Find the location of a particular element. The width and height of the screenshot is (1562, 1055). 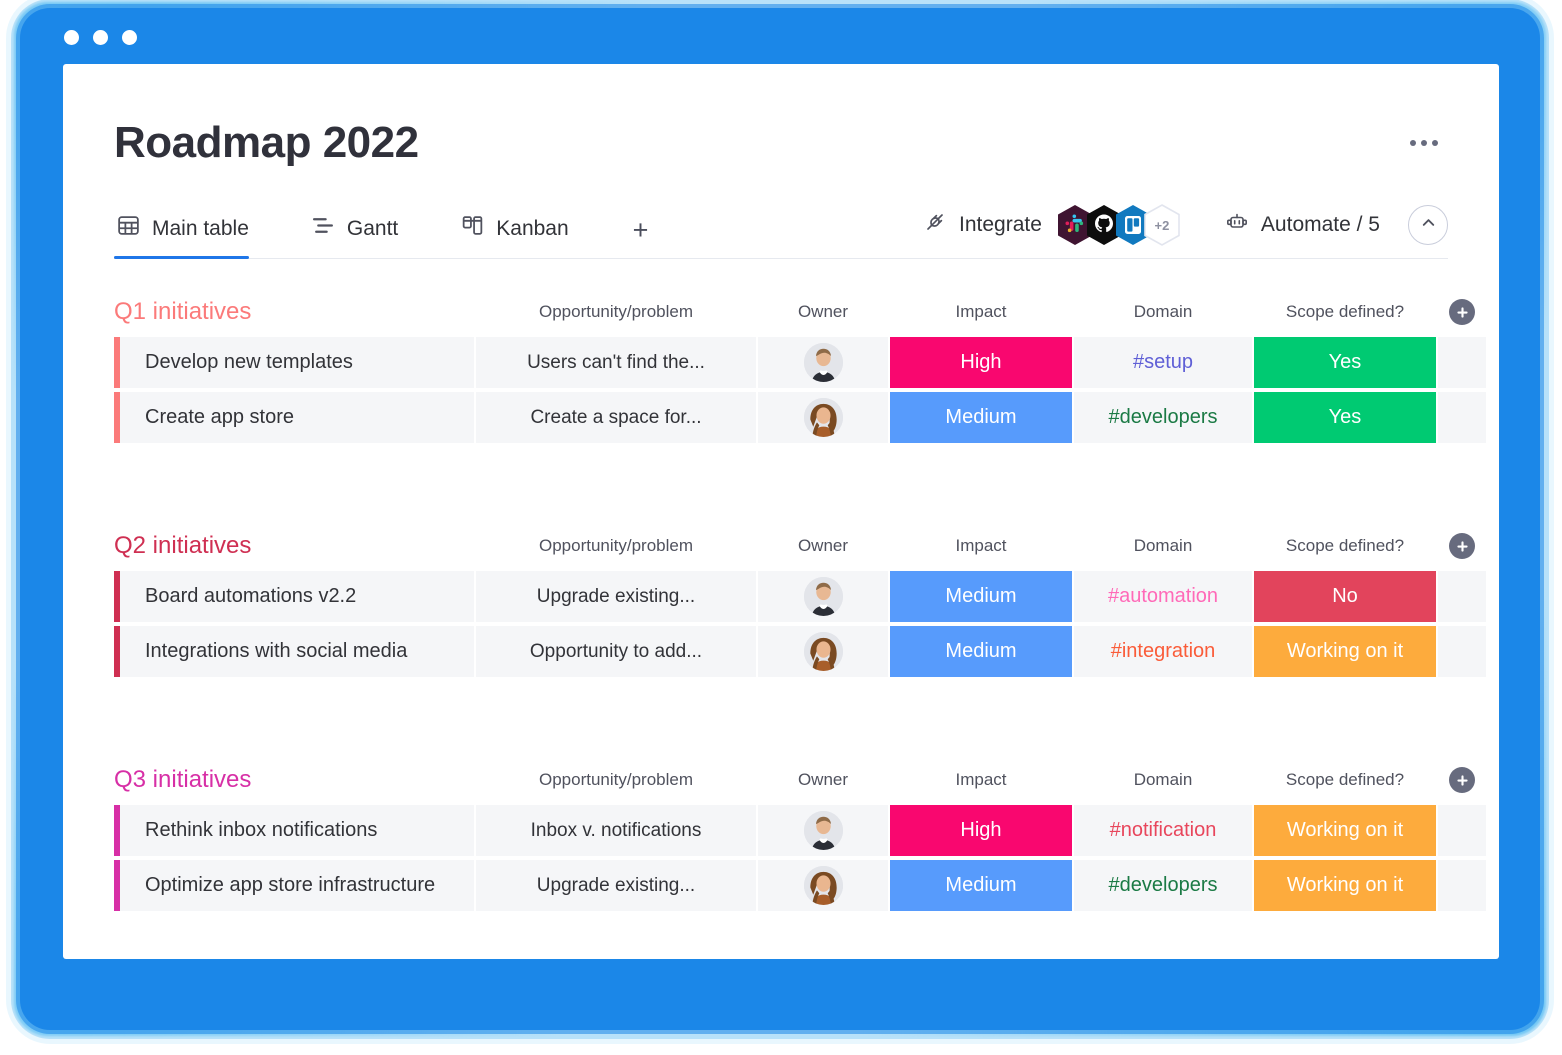

page-header: Roadmap 2022 is located at coordinates (781, 114).